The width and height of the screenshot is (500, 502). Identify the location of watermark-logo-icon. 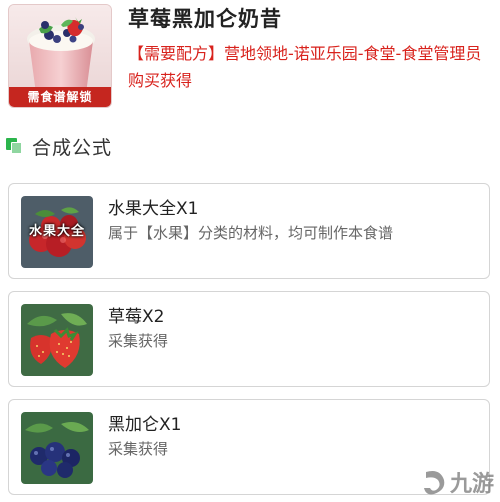
(434, 483).